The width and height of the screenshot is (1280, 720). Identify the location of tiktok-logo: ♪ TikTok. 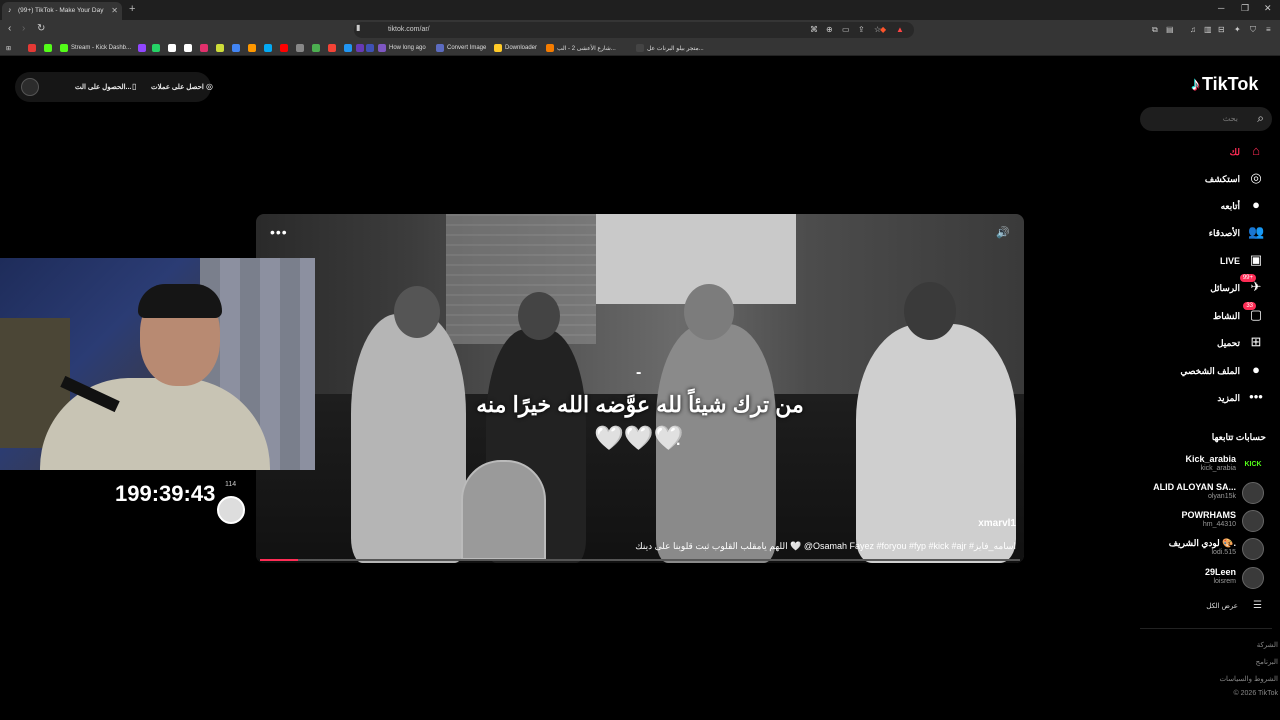
(1224, 84).